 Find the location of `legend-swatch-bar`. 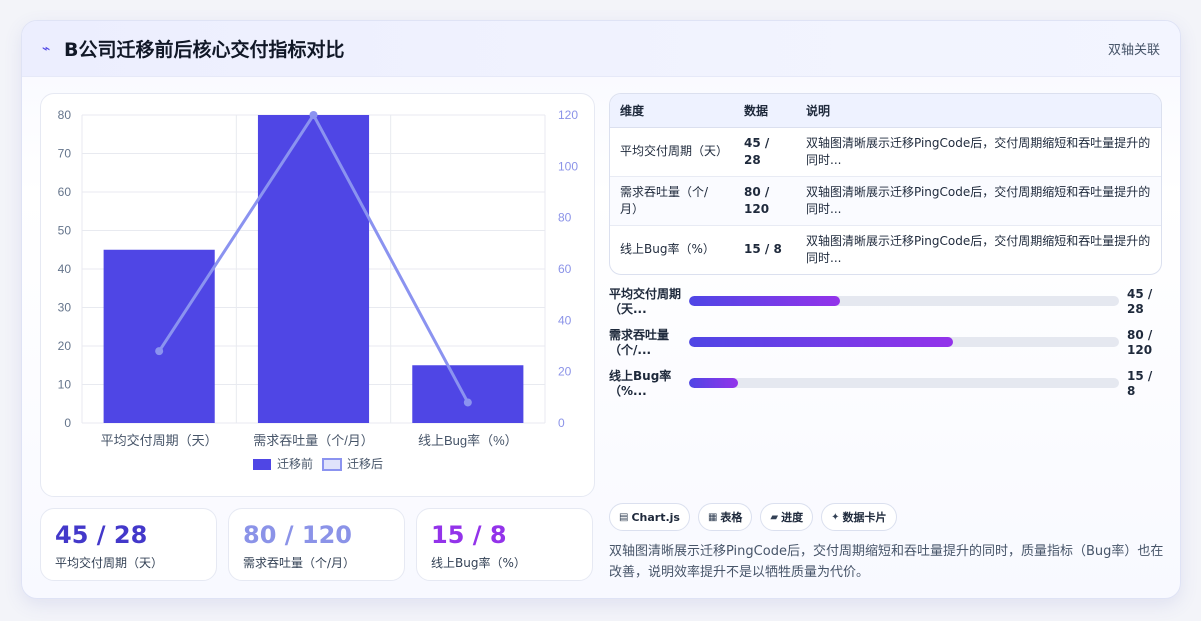

legend-swatch-bar is located at coordinates (262, 464).